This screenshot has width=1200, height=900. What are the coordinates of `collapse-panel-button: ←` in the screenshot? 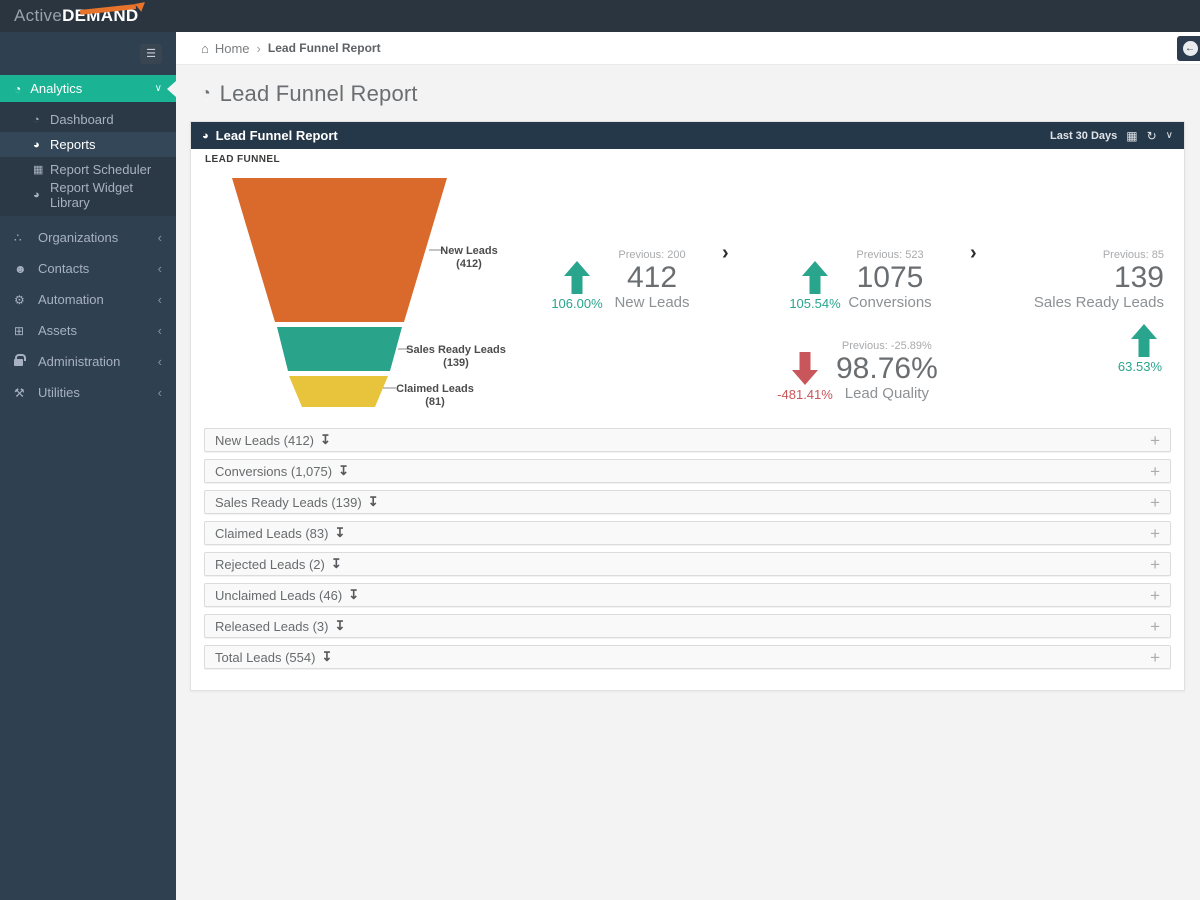 It's located at (1188, 48).